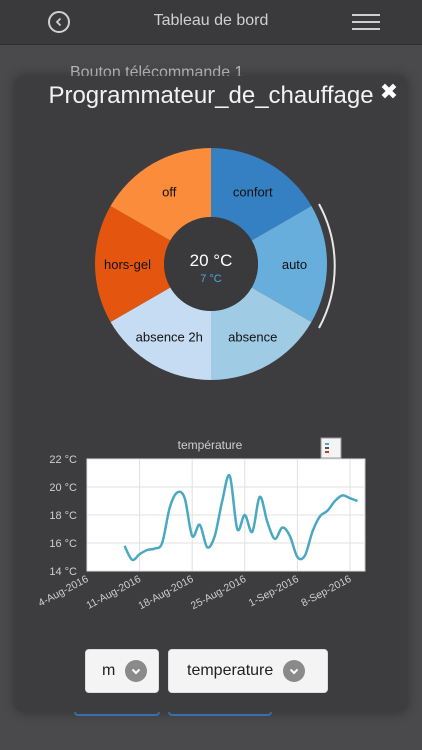  Describe the element at coordinates (113, 592) in the screenshot. I see `x-tick-label: 11-Aug-2016` at that location.